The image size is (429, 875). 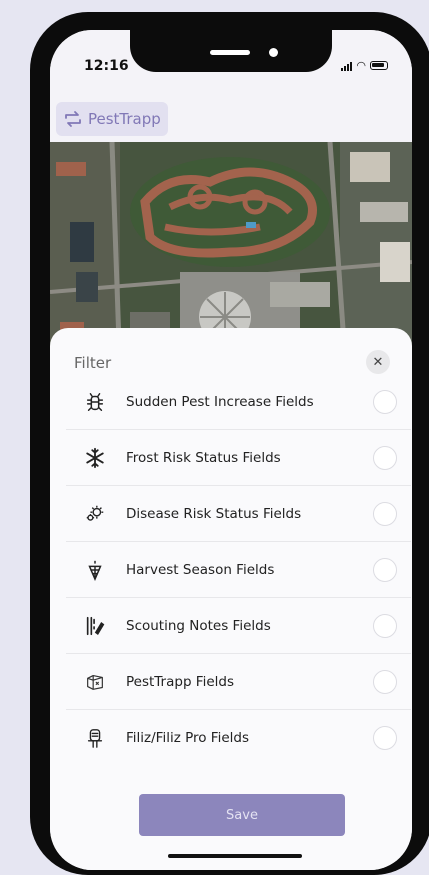 I want to click on close-button: ✕, so click(x=378, y=362).